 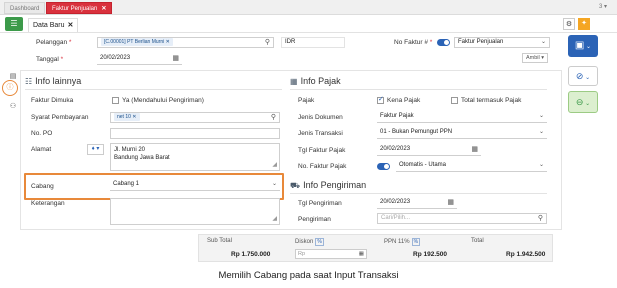 I want to click on no-faktur-select: Faktur Penjualan ⌄, so click(x=502, y=42).